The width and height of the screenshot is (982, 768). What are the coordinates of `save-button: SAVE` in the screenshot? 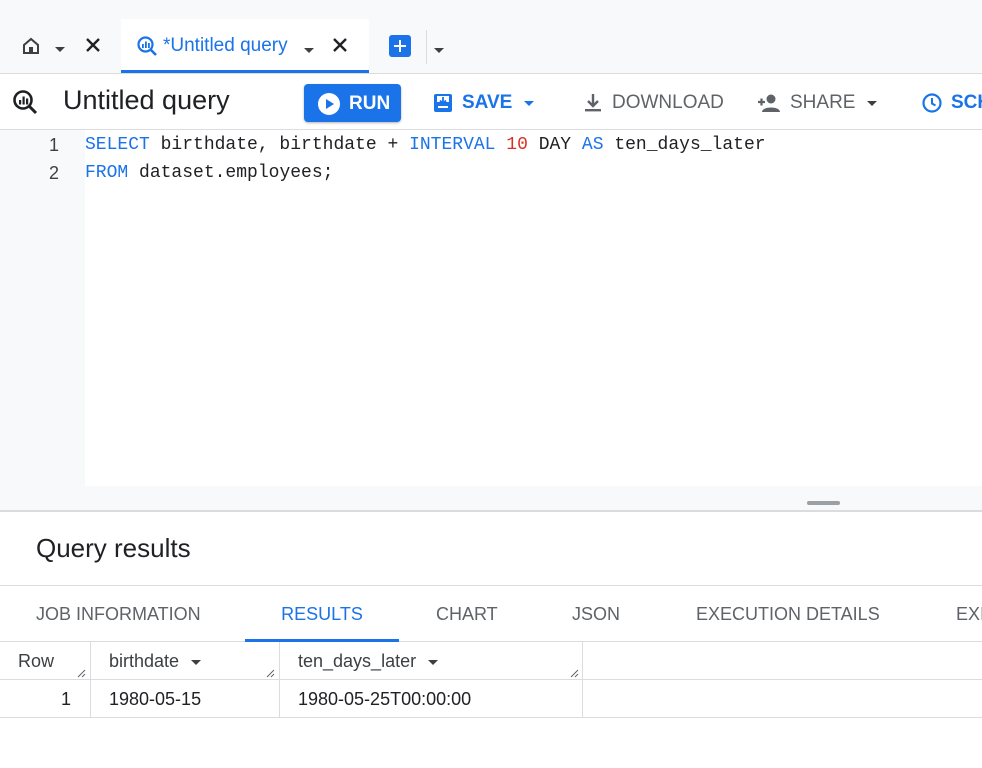 It's located at (483, 103).